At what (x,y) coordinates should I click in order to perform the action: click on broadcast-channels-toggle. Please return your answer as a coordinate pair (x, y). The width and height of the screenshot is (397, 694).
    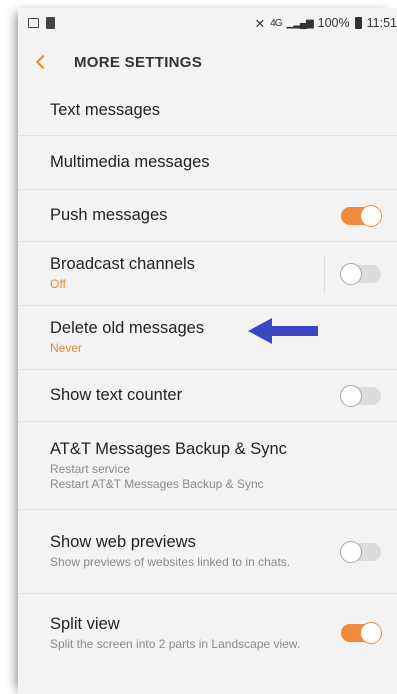
    Looking at the image, I should click on (360, 273).